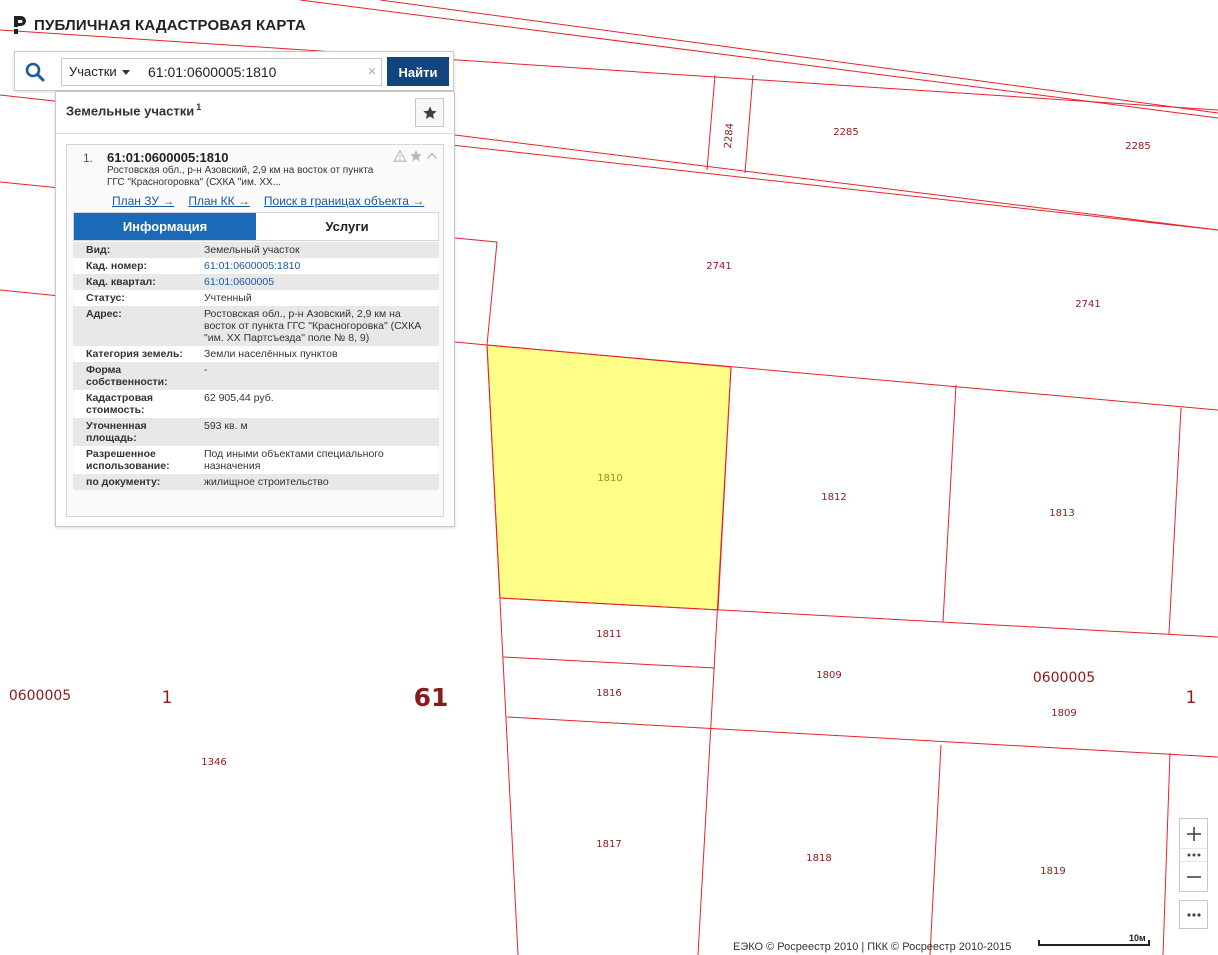 The height and width of the screenshot is (955, 1218). I want to click on cad-quarter-link: 61:01:0600005, so click(318, 282).